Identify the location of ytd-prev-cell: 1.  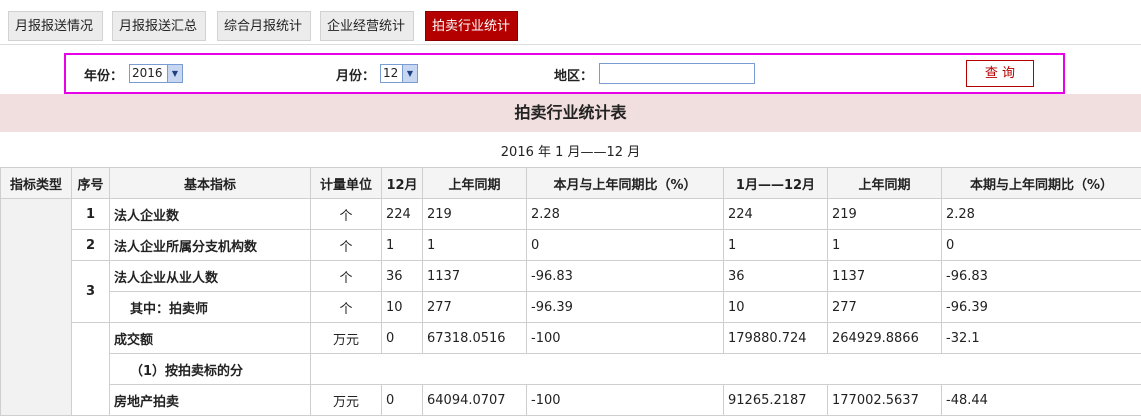
(885, 245).